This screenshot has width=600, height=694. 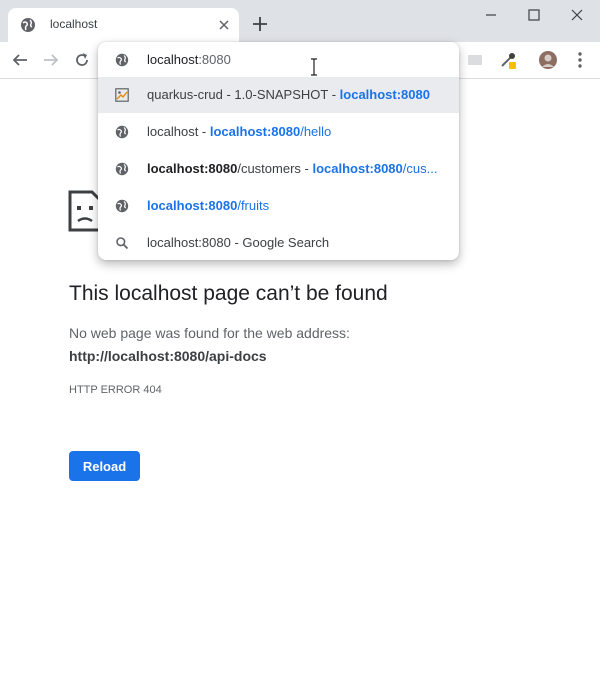 I want to click on sad-page-icon, so click(x=85, y=211).